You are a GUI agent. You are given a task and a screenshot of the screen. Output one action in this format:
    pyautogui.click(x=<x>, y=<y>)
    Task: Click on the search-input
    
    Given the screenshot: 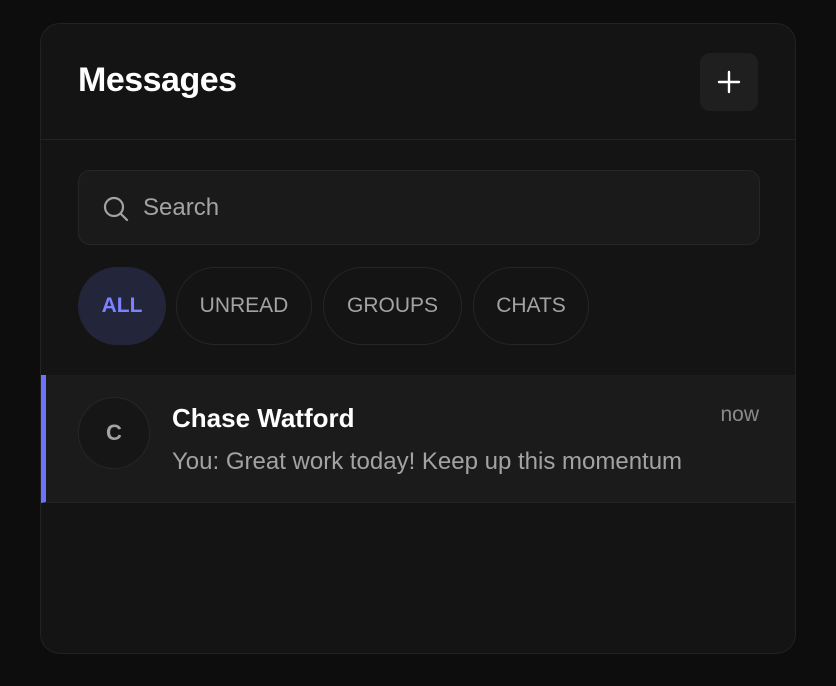 What is the action you would take?
    pyautogui.click(x=443, y=207)
    